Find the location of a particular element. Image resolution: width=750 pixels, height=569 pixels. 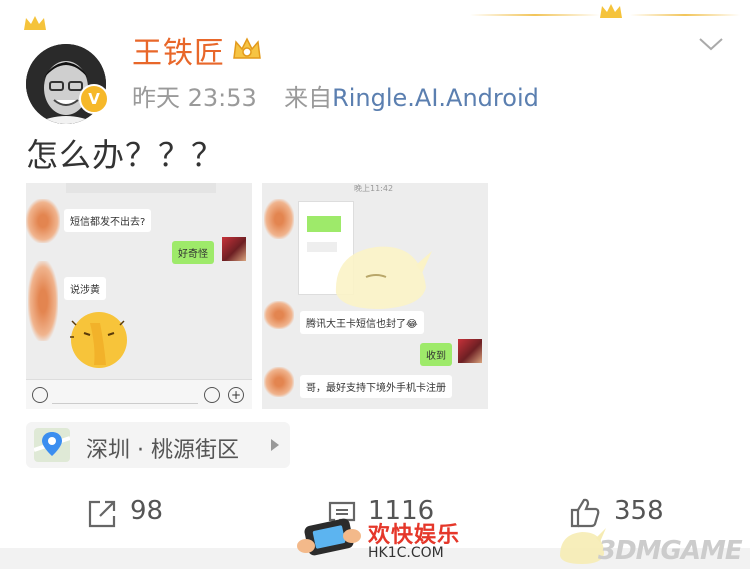

triangle-right-icon is located at coordinates (275, 445).